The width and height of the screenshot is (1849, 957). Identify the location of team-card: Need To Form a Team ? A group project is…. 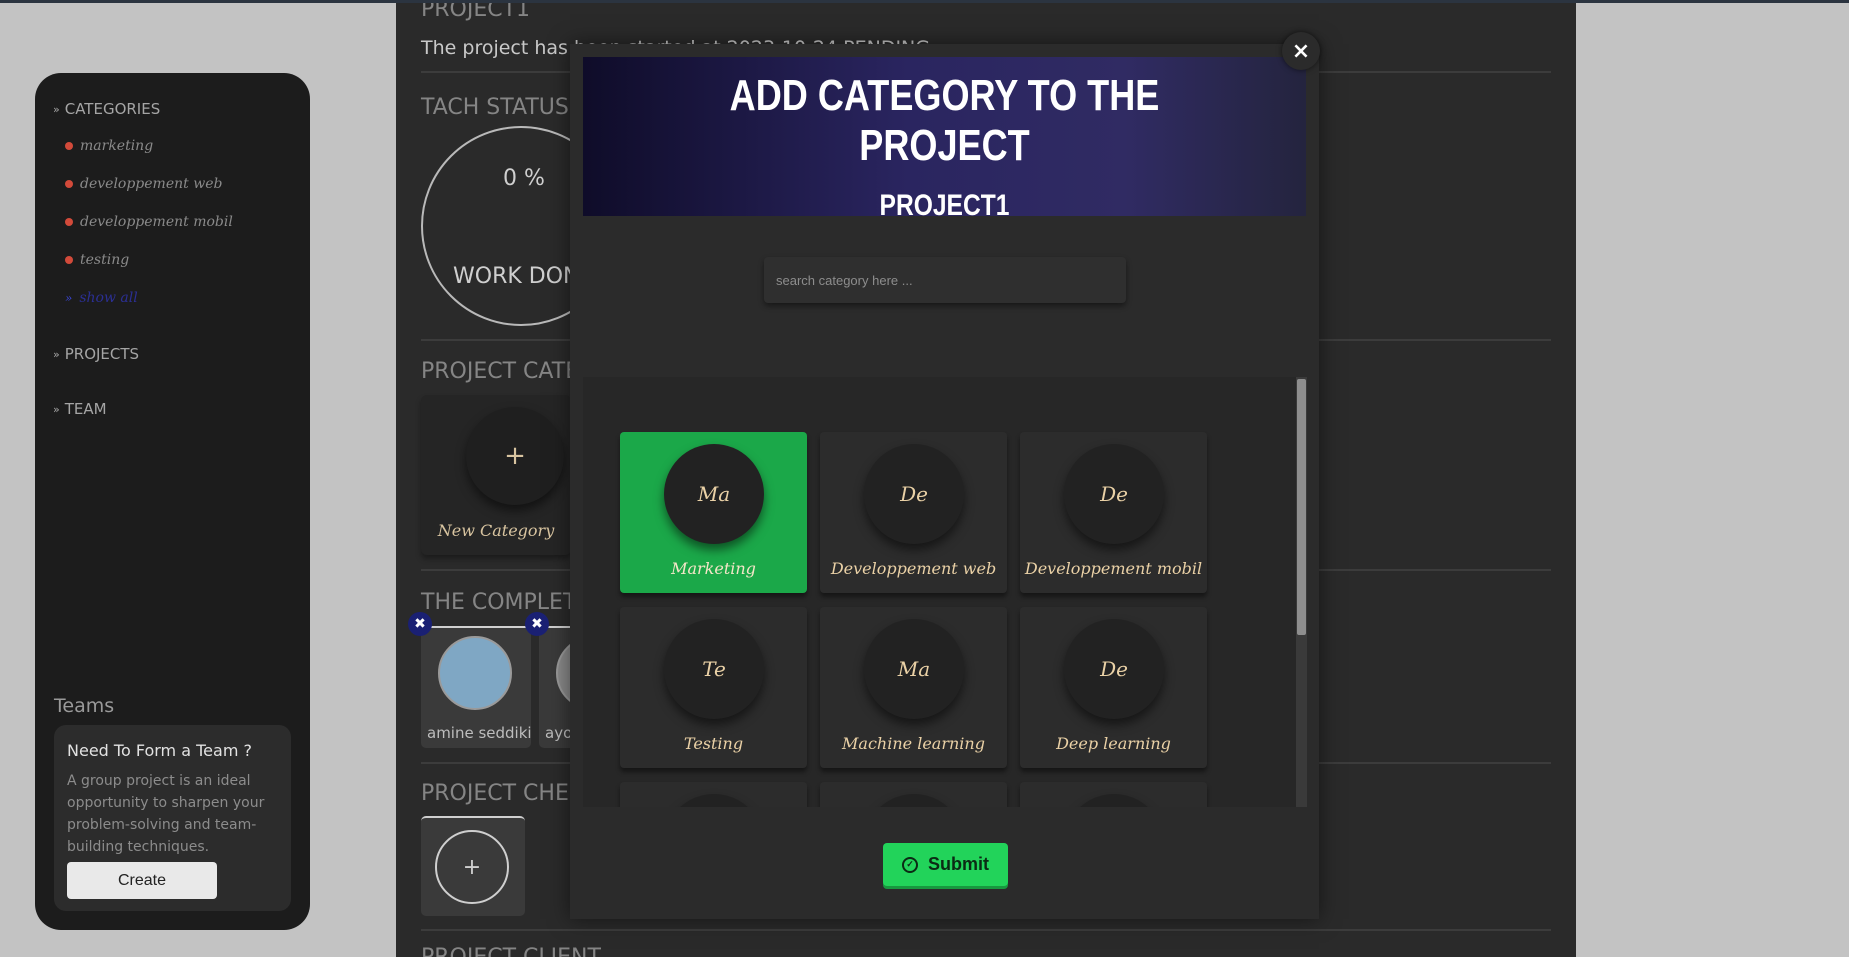
(172, 818).